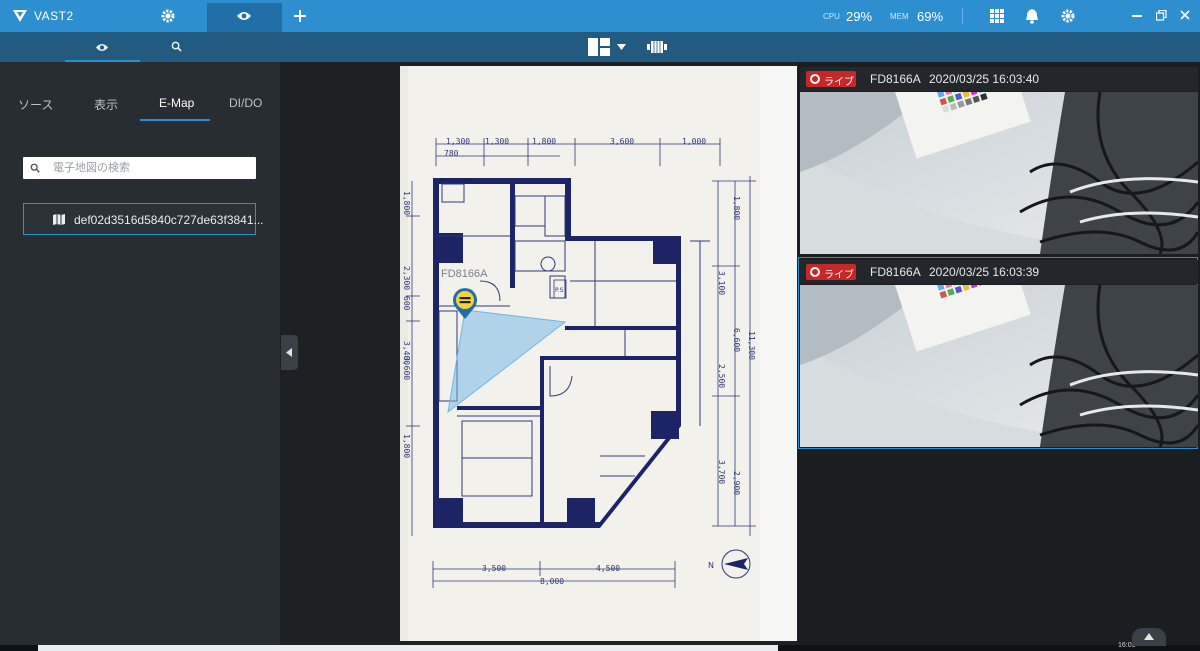  I want to click on gear-icon, so click(168, 16).